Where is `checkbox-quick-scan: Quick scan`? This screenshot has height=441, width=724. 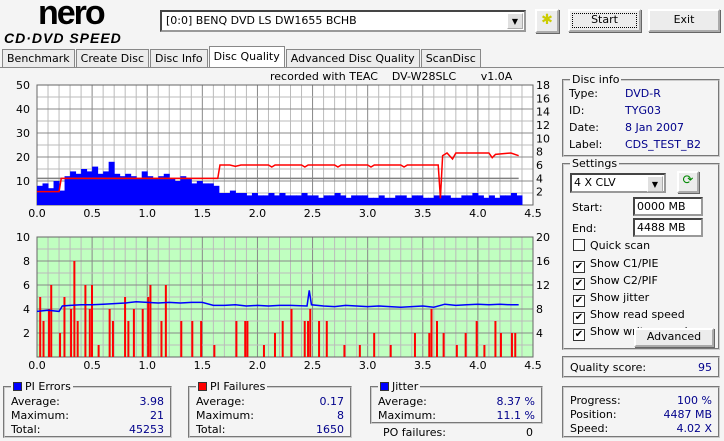 checkbox-quick-scan: Quick scan is located at coordinates (630, 245).